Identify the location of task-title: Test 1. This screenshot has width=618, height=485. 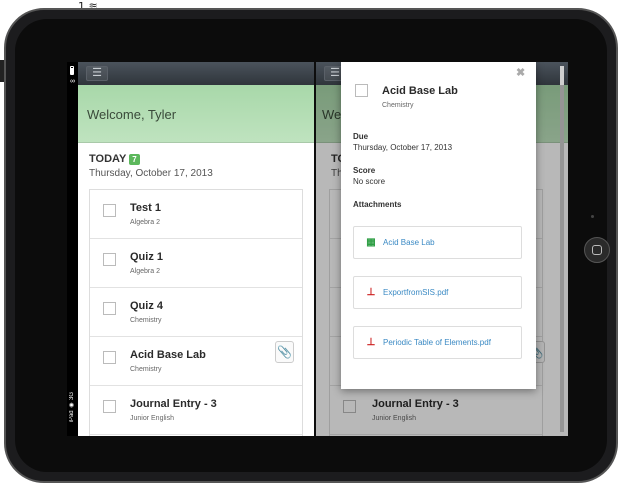
(145, 208).